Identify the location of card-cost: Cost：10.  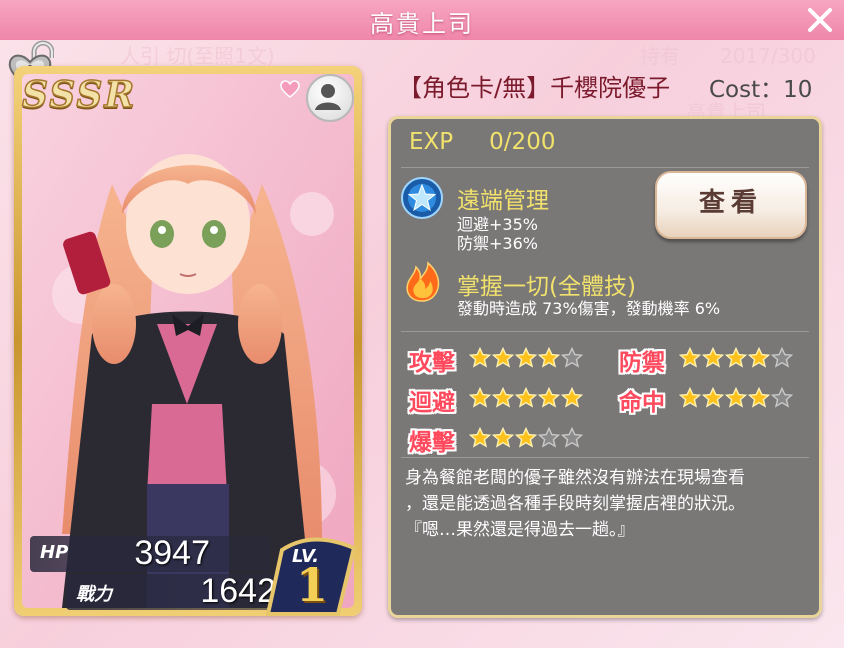
(761, 90).